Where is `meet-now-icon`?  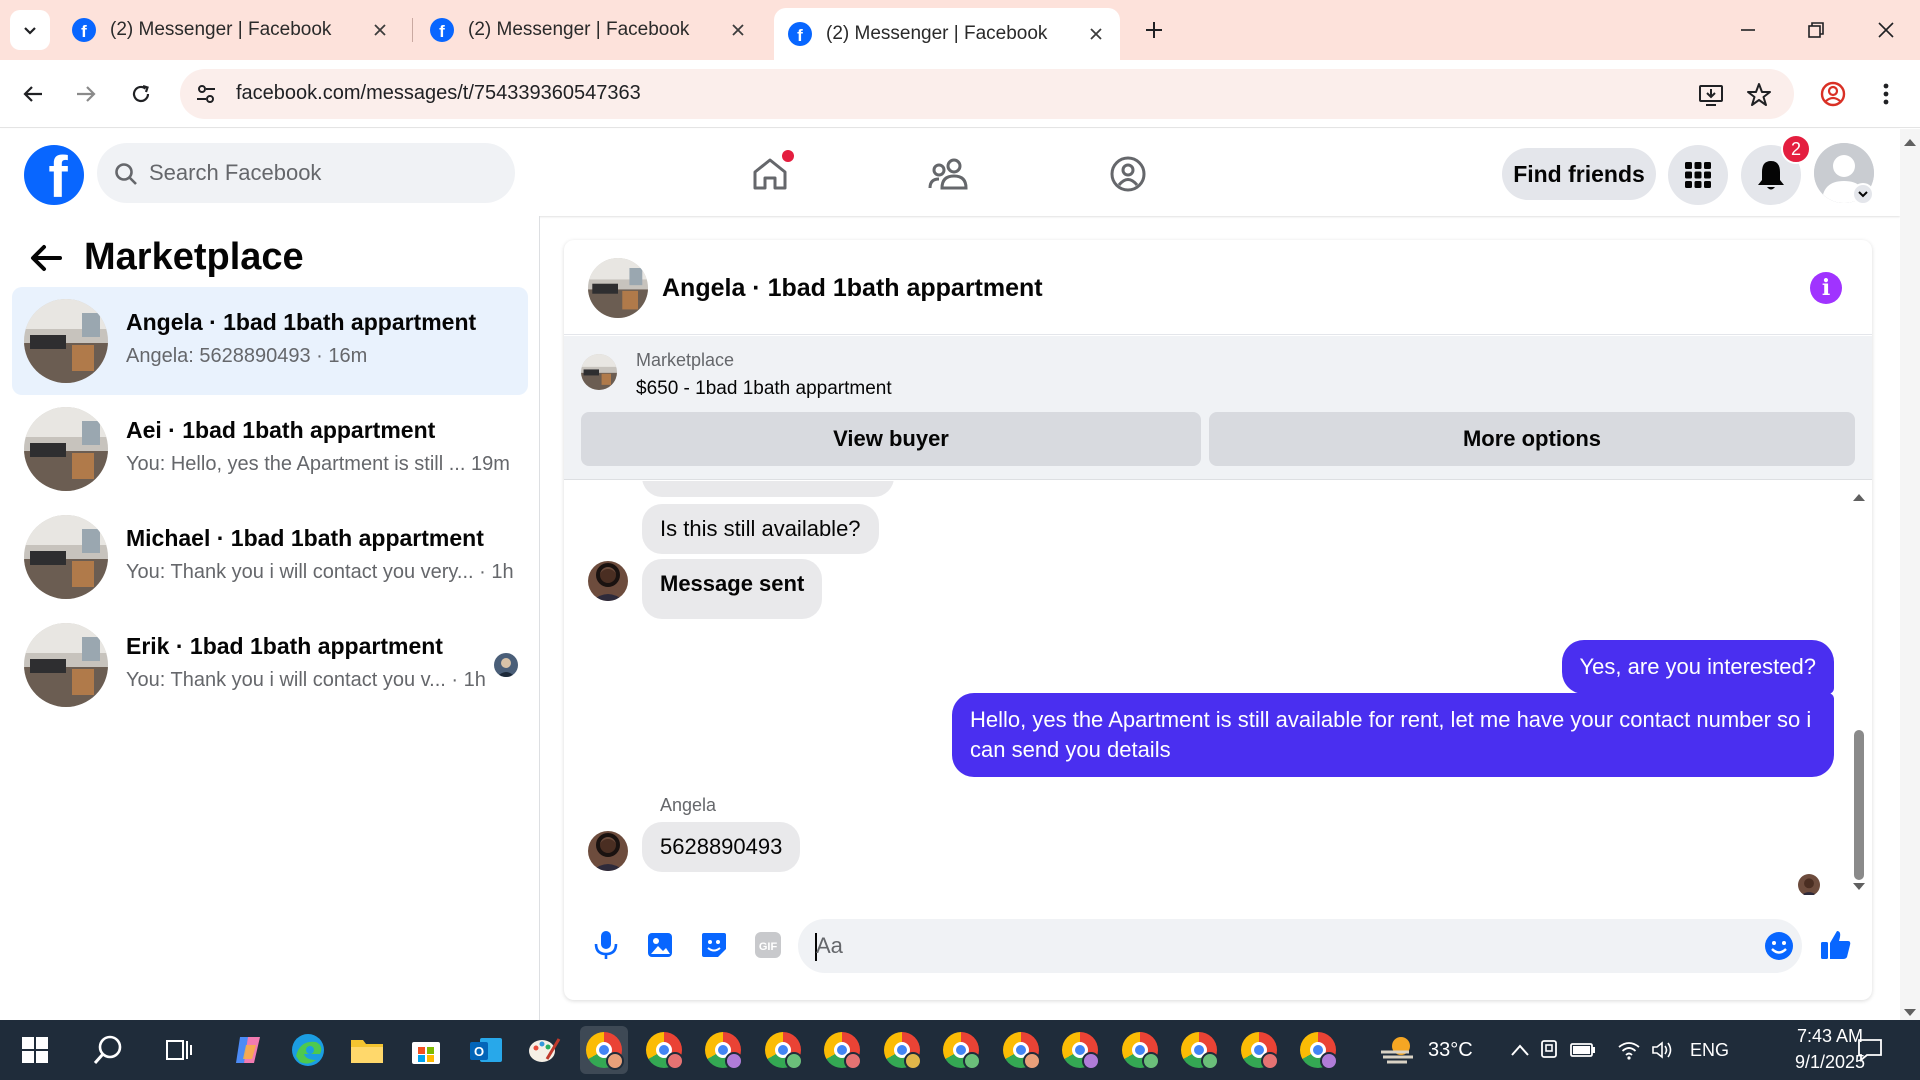 meet-now-icon is located at coordinates (1549, 1050).